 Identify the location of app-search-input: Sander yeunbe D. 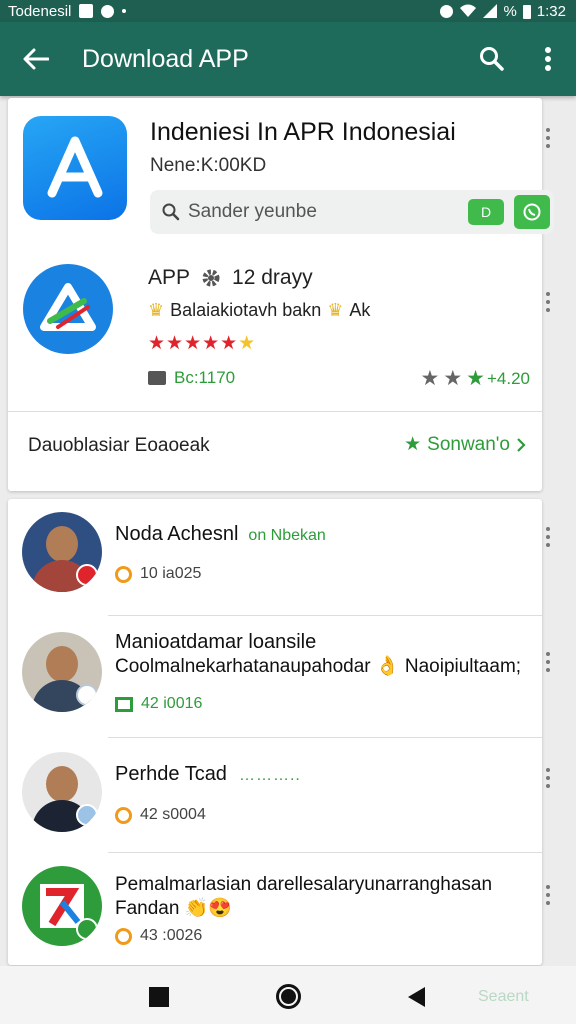
(352, 212).